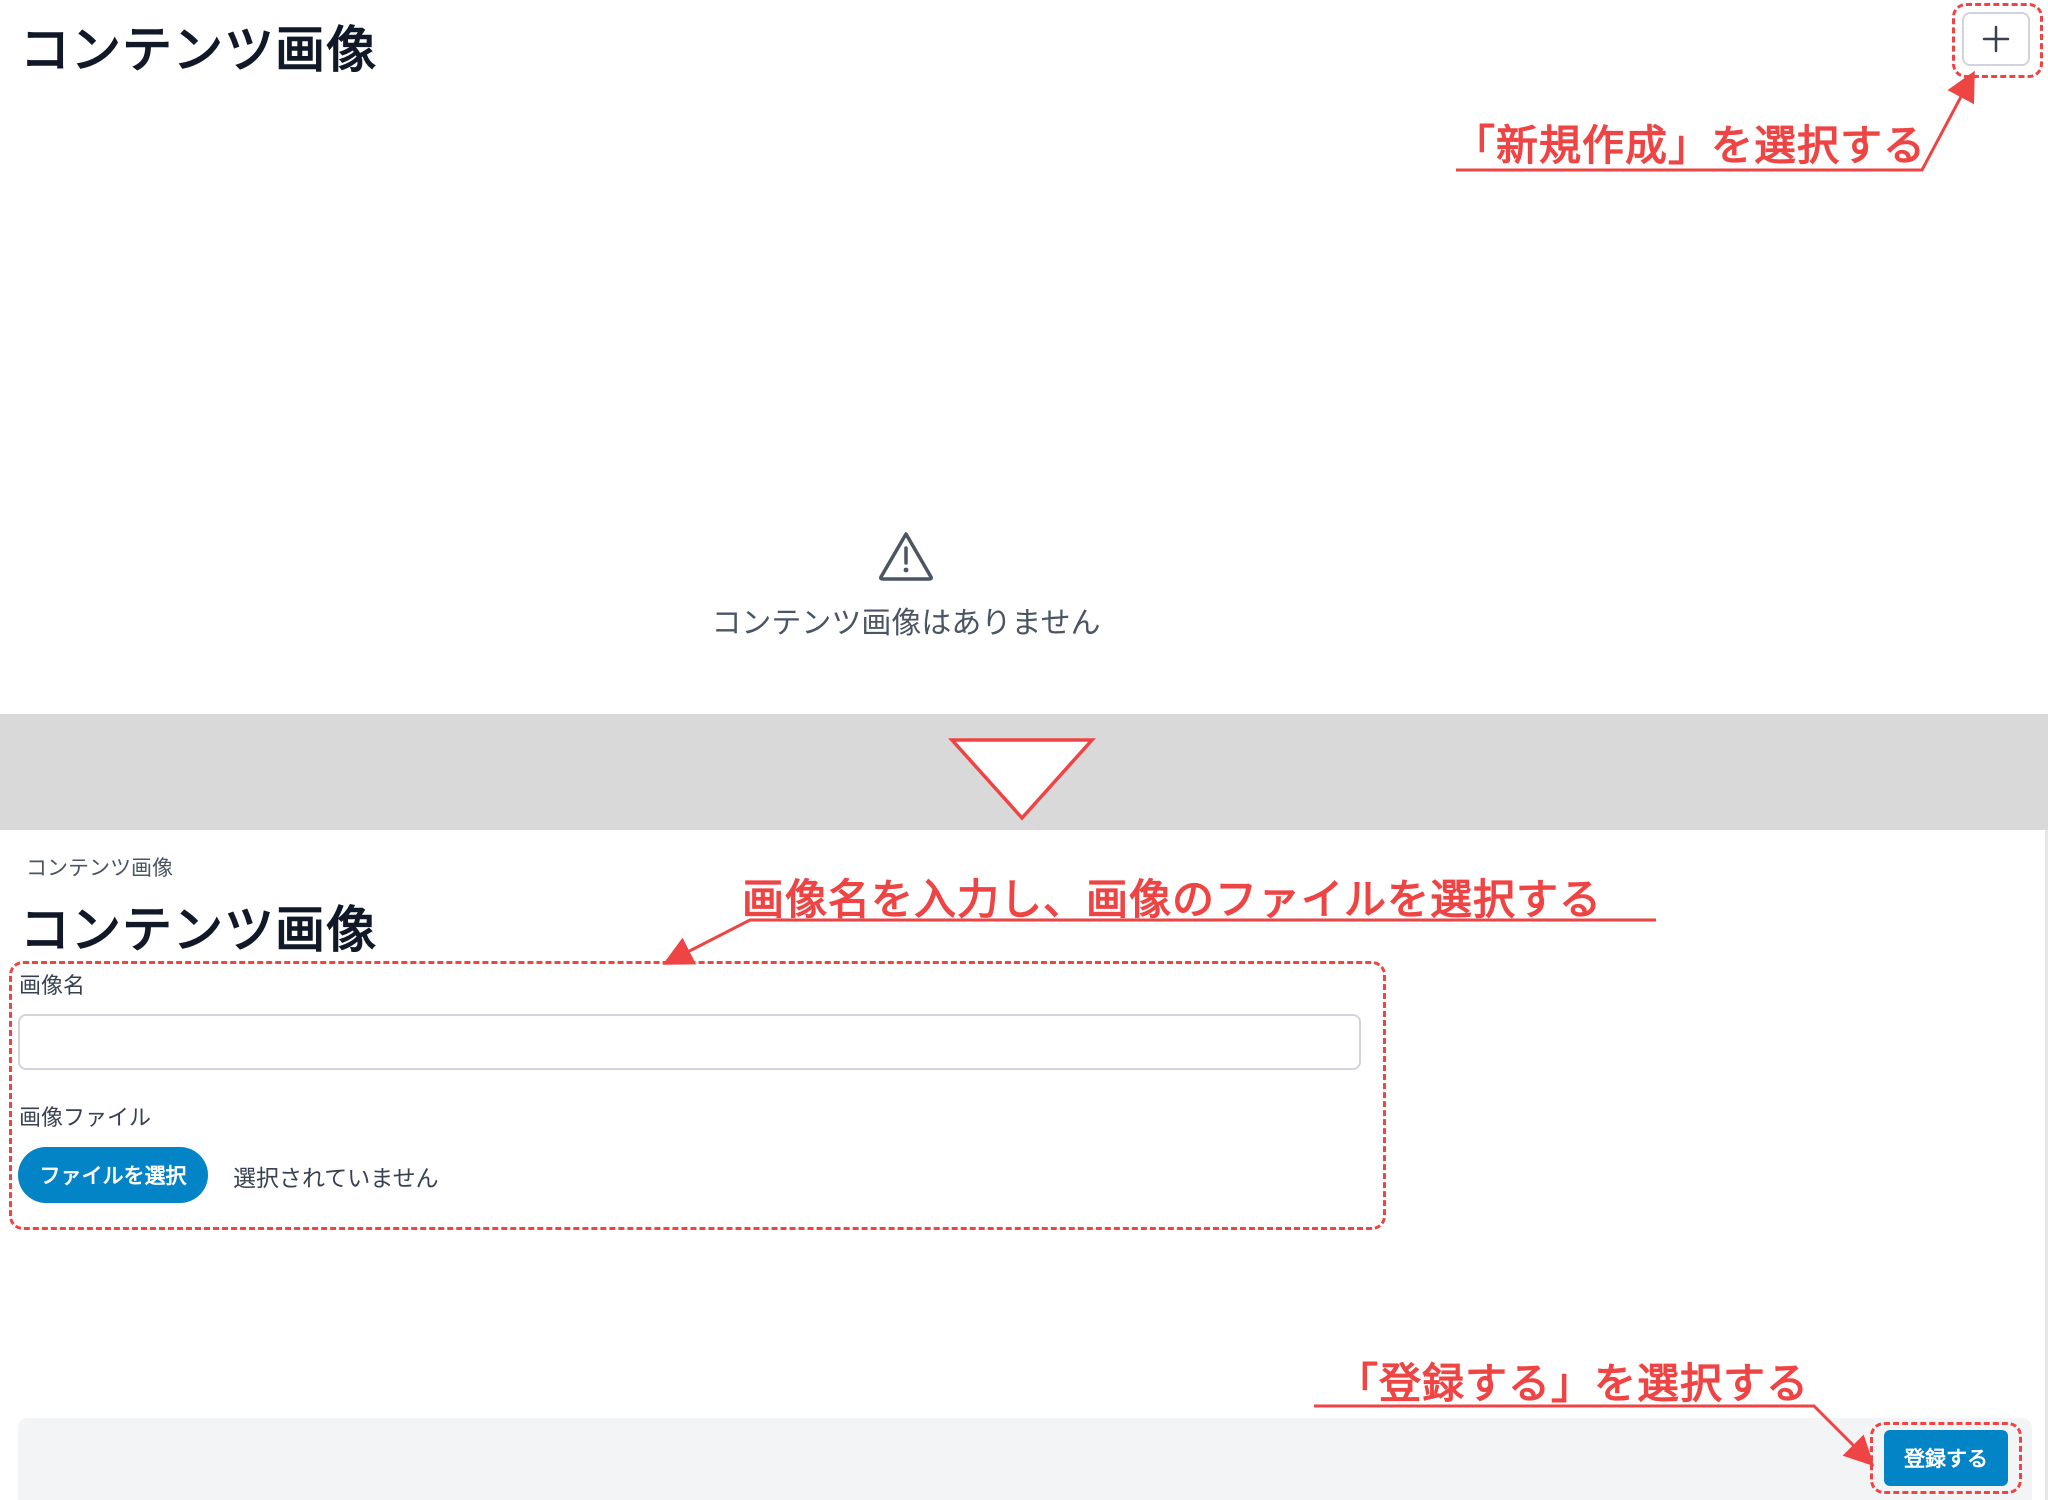 This screenshot has height=1500, width=2048. What do you see at coordinates (1997, 40) in the screenshot?
I see `highlight-add-button` at bounding box center [1997, 40].